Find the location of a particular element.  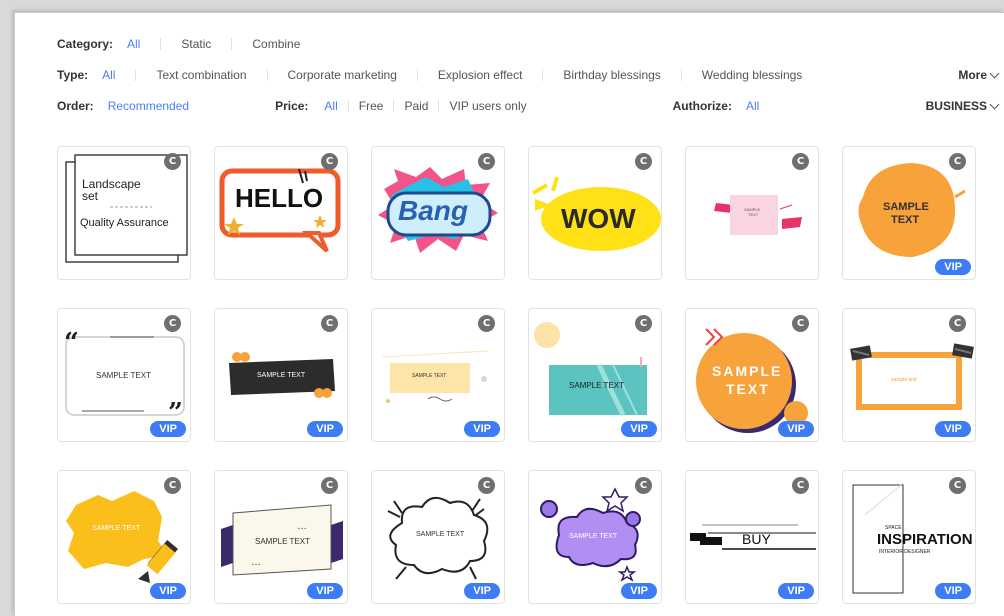

business-label: BUSINESS is located at coordinates (956, 106).